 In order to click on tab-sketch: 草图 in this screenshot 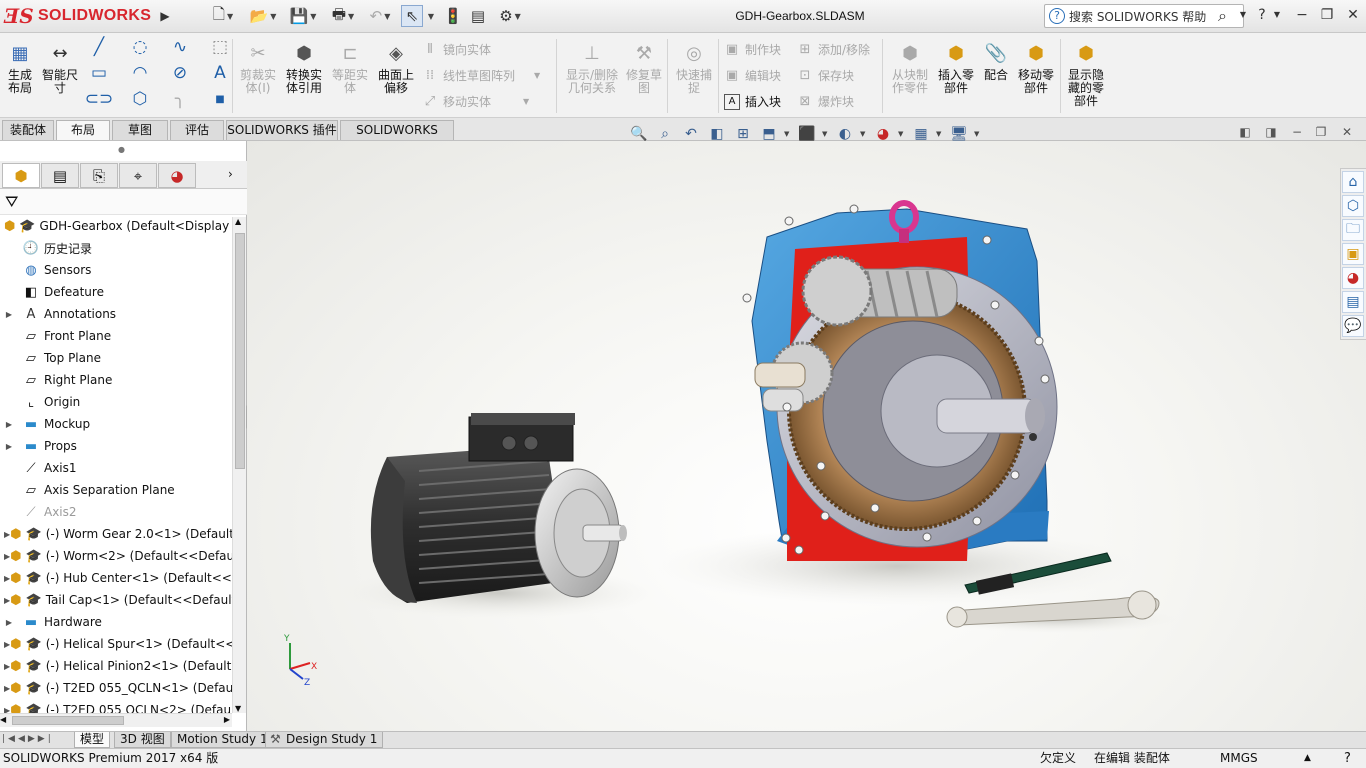, I will do `click(140, 130)`.